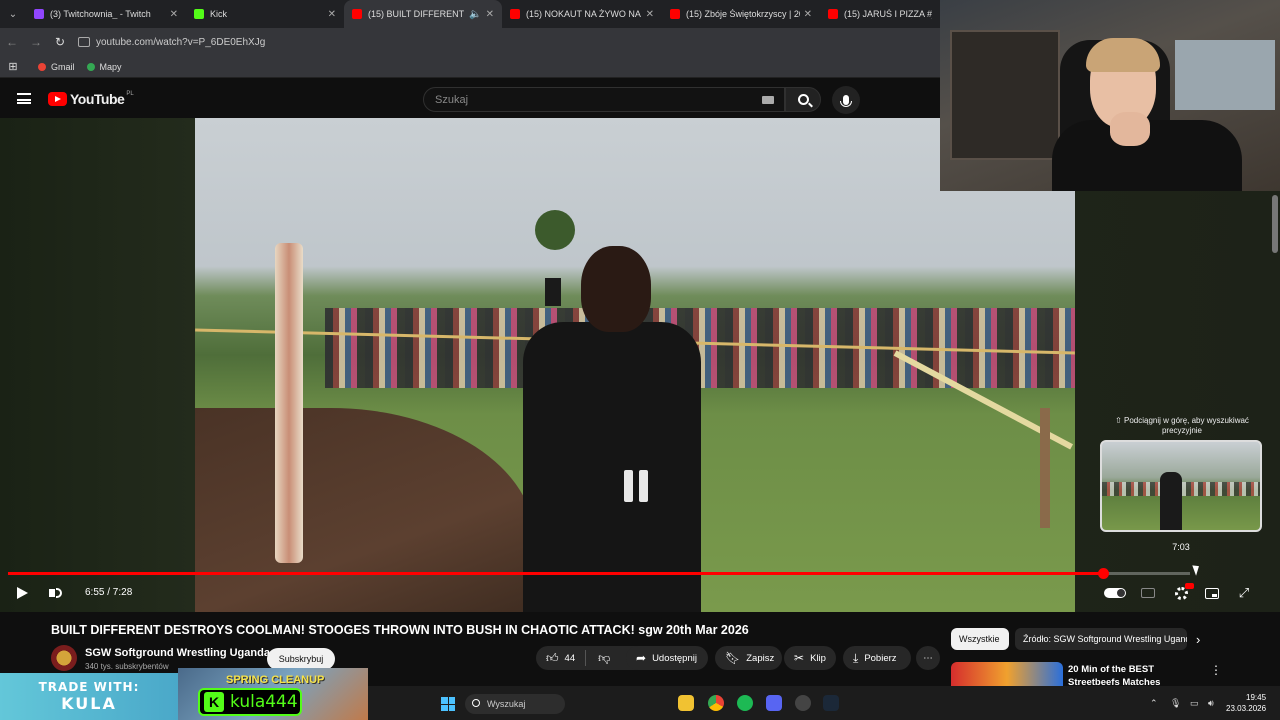 The image size is (1280, 720). What do you see at coordinates (888, 14) in the screenshot?
I see `tab-title: (15) JARUŚ I PIZZA #jaruś #p` at bounding box center [888, 14].